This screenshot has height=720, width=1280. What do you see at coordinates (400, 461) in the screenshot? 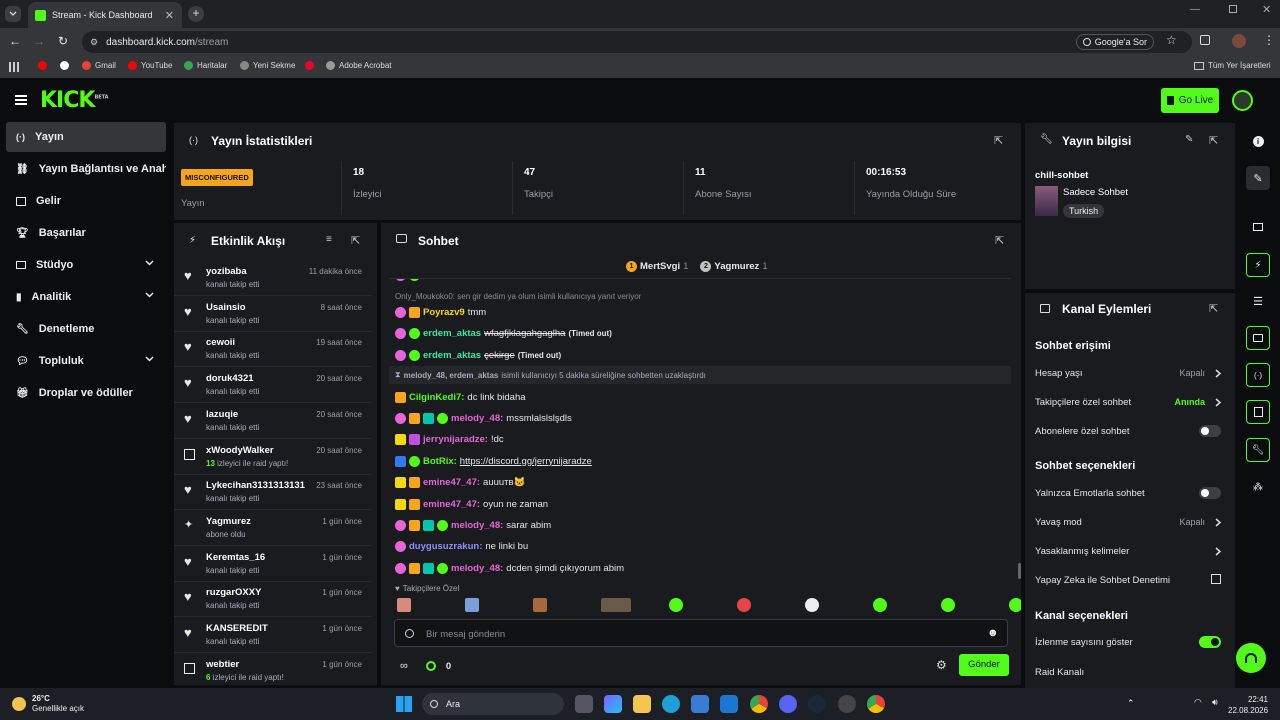
I see `bot-badge-icon` at bounding box center [400, 461].